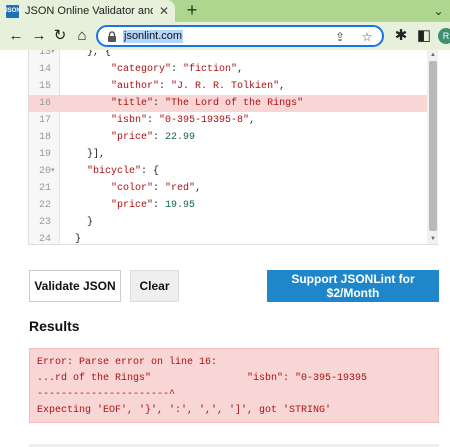 The width and height of the screenshot is (450, 447). Describe the element at coordinates (44, 154) in the screenshot. I see `line-number: 19` at that location.